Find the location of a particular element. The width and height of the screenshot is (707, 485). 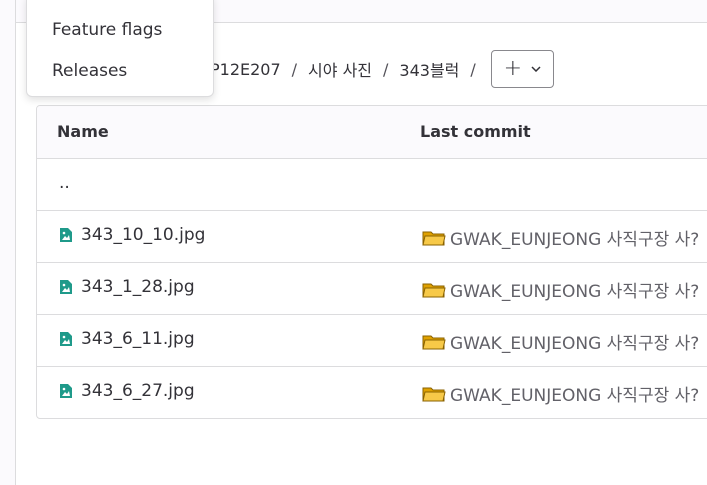

file-name: 343_6_27.jpg is located at coordinates (138, 391).